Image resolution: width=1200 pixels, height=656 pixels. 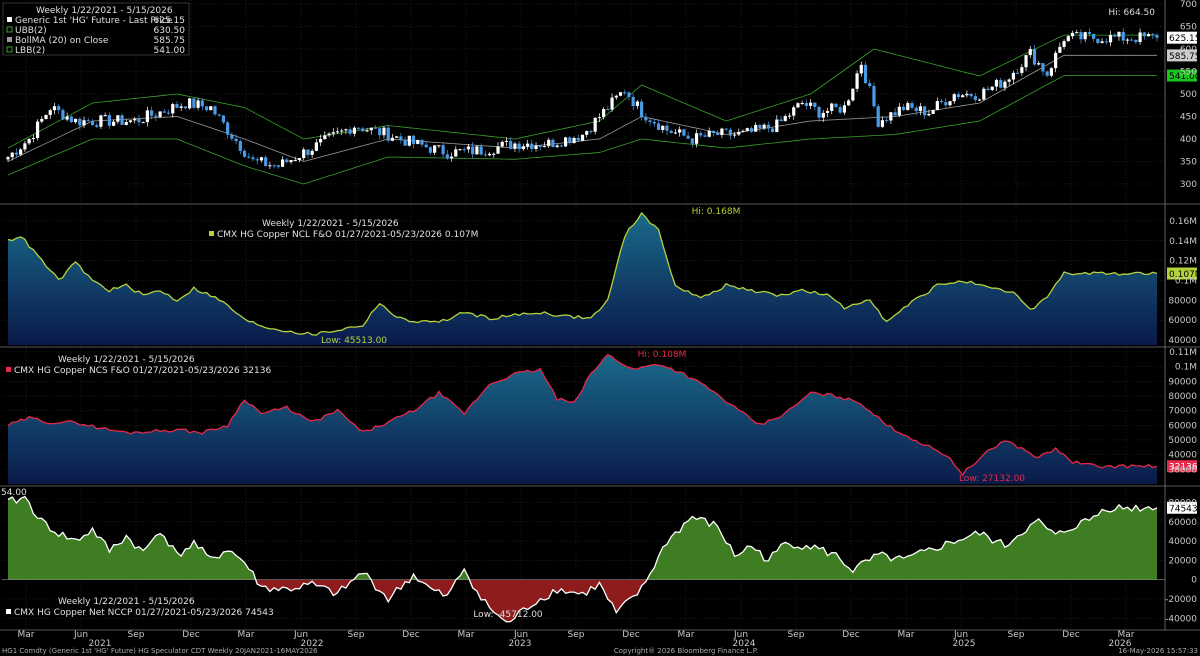 I want to click on y-tick-label: 550, so click(x=1188, y=73).